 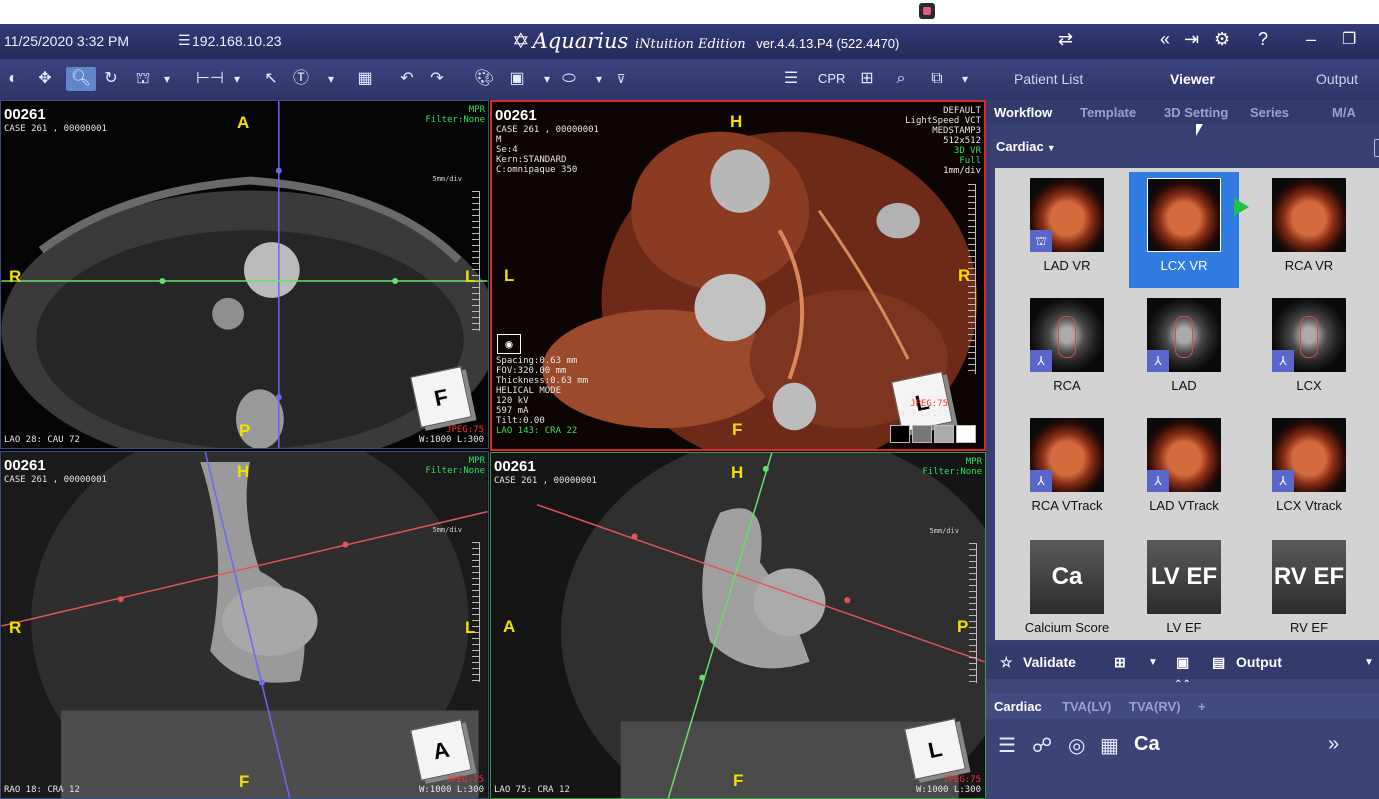 What do you see at coordinates (1041, 361) in the screenshot?
I see `vessel-badge-icon: ⅄` at bounding box center [1041, 361].